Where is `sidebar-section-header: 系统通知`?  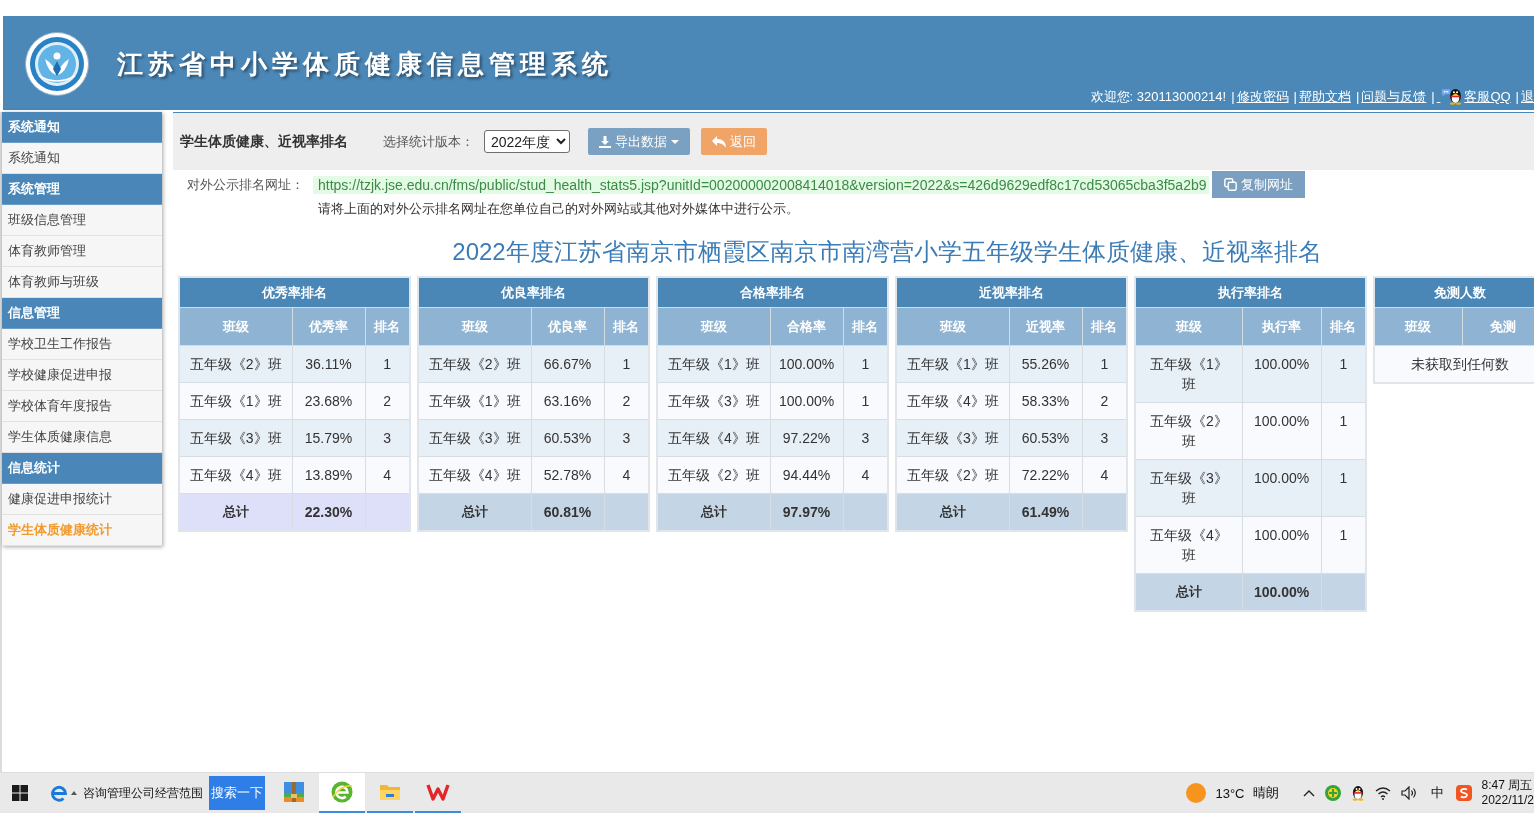
sidebar-section-header: 系统通知 is located at coordinates (82, 127).